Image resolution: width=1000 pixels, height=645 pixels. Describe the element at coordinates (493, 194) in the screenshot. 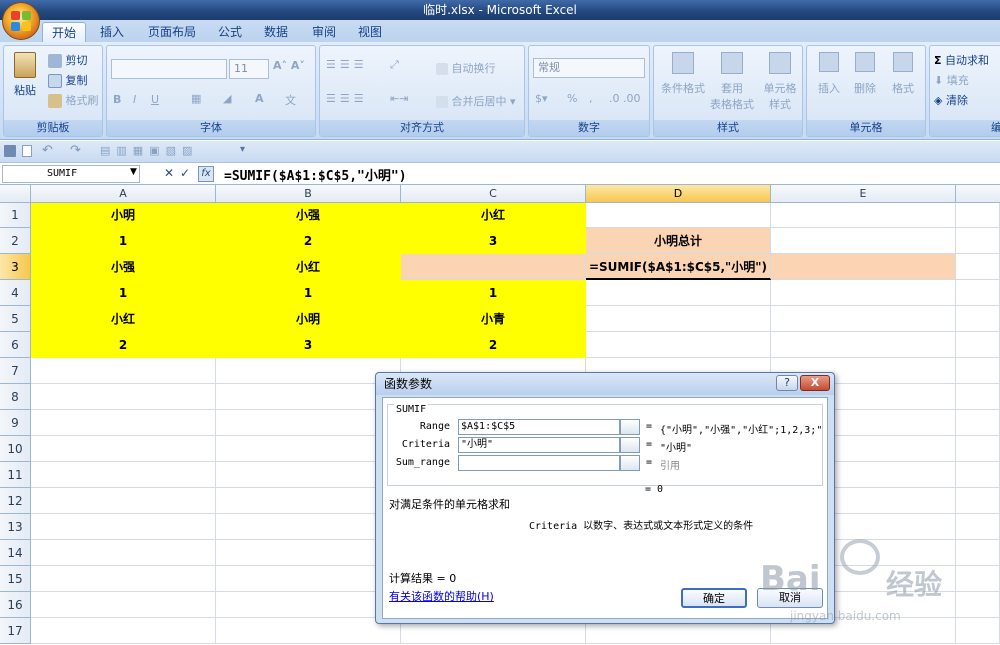

I see `column-header-c: C` at that location.